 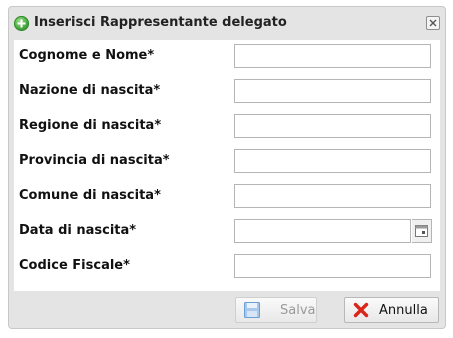 I want to click on comune-nascita-field, so click(x=332, y=196).